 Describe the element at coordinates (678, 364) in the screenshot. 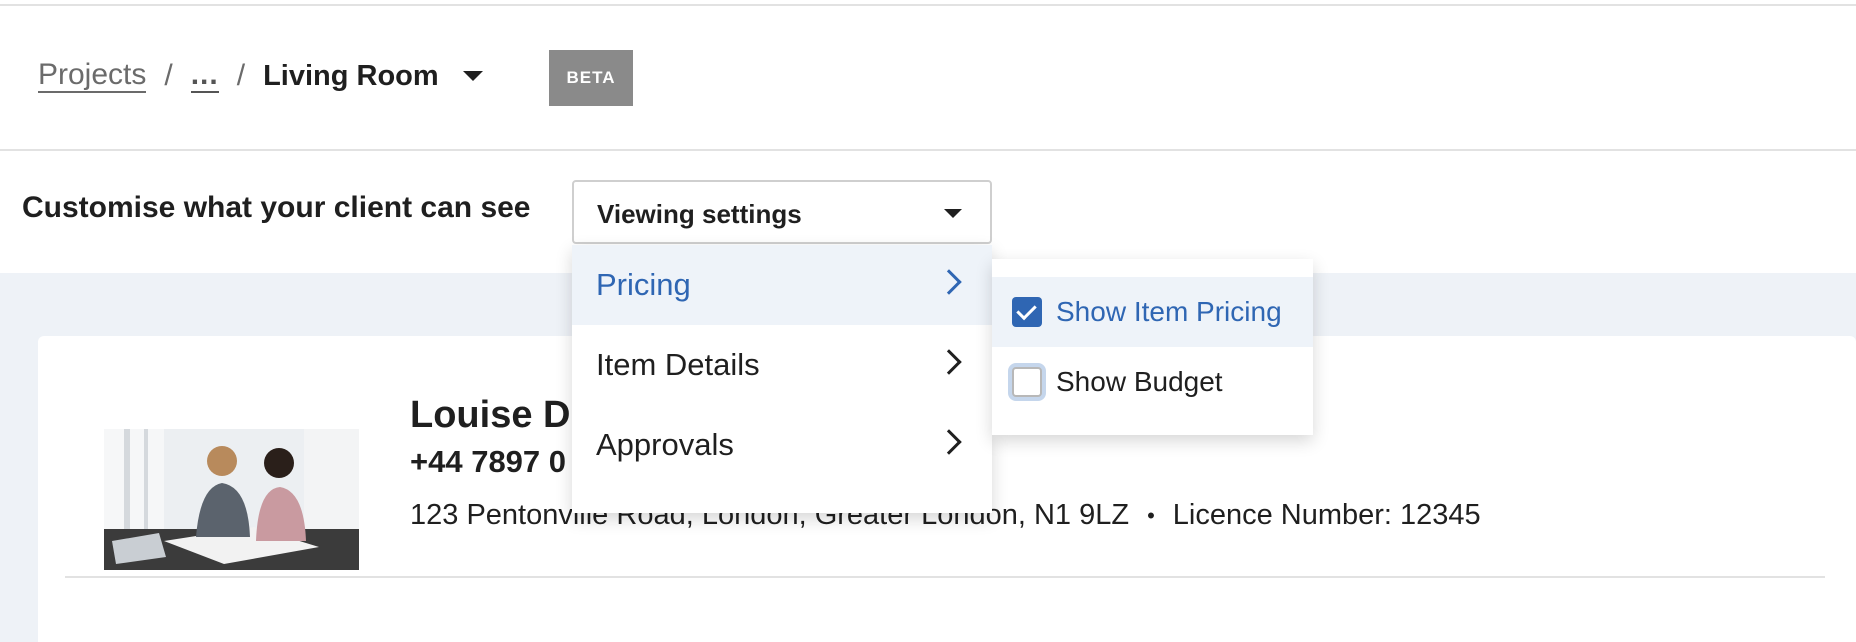

I see `menu-item-label: Item Details` at that location.